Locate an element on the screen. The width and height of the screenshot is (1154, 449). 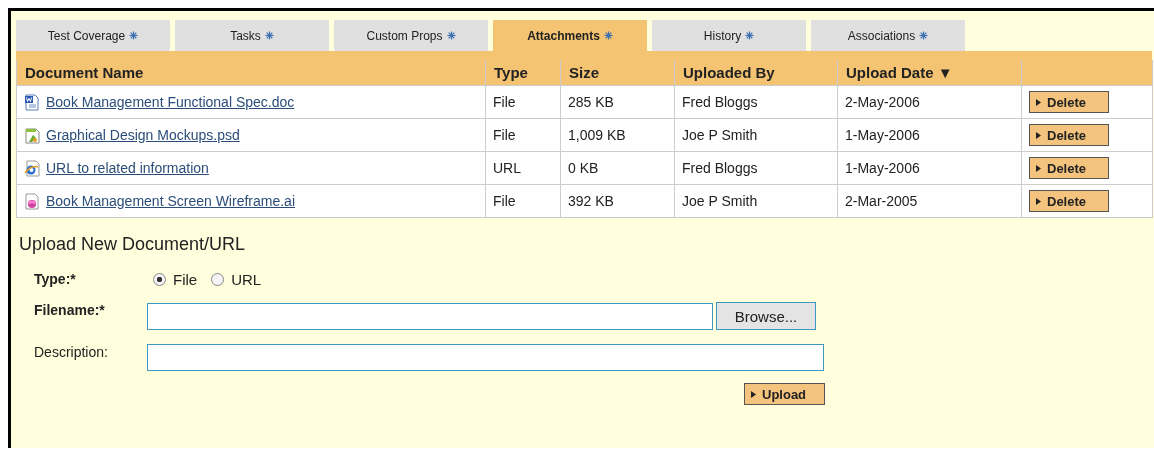
radio-label: URL is located at coordinates (246, 279).